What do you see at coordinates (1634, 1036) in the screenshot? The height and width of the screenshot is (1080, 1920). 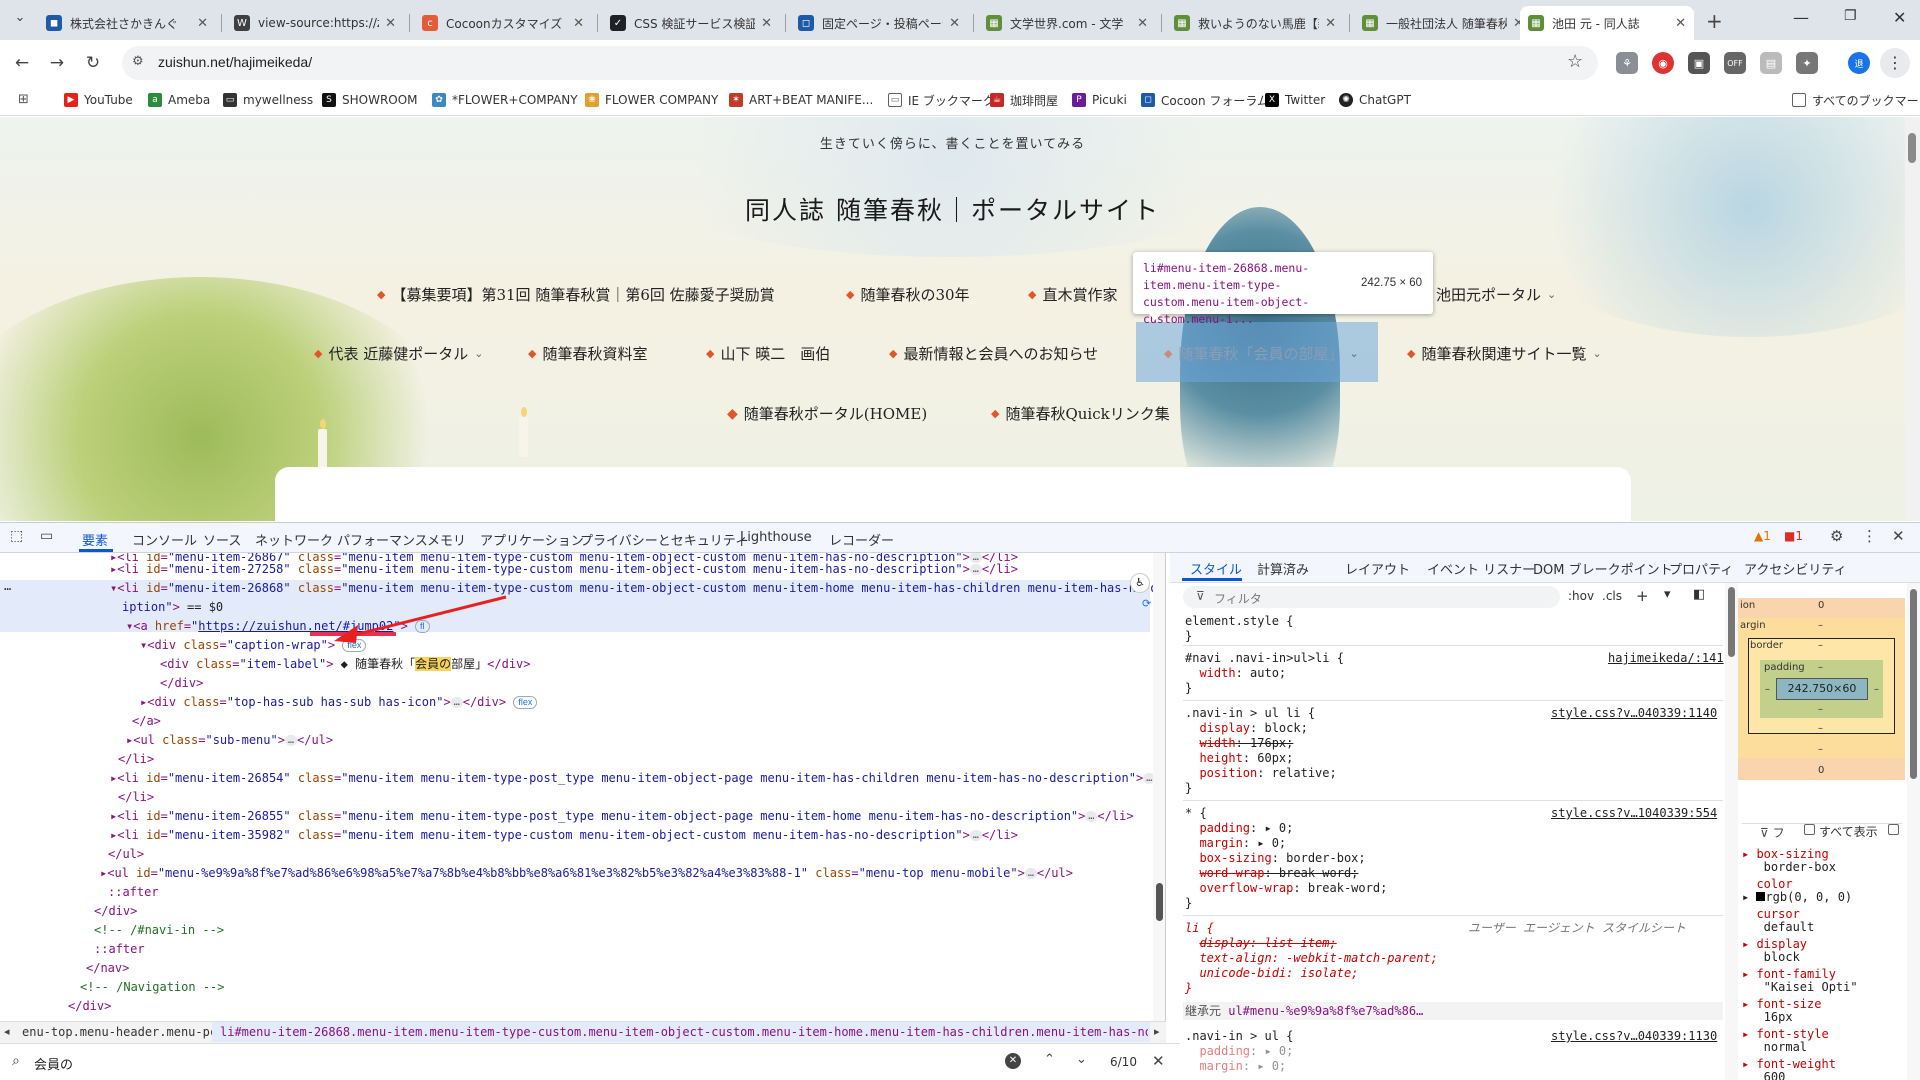 I see `style-source-link: style.css?v…040339:1130` at bounding box center [1634, 1036].